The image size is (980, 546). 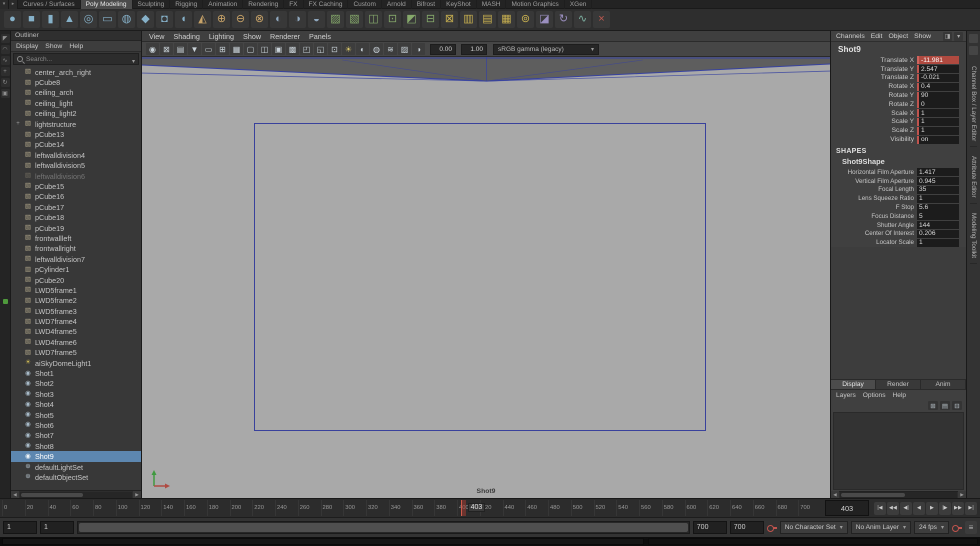 What do you see at coordinates (76, 436) in the screenshot?
I see `outliner-item: ◉ Shot7` at bounding box center [76, 436].